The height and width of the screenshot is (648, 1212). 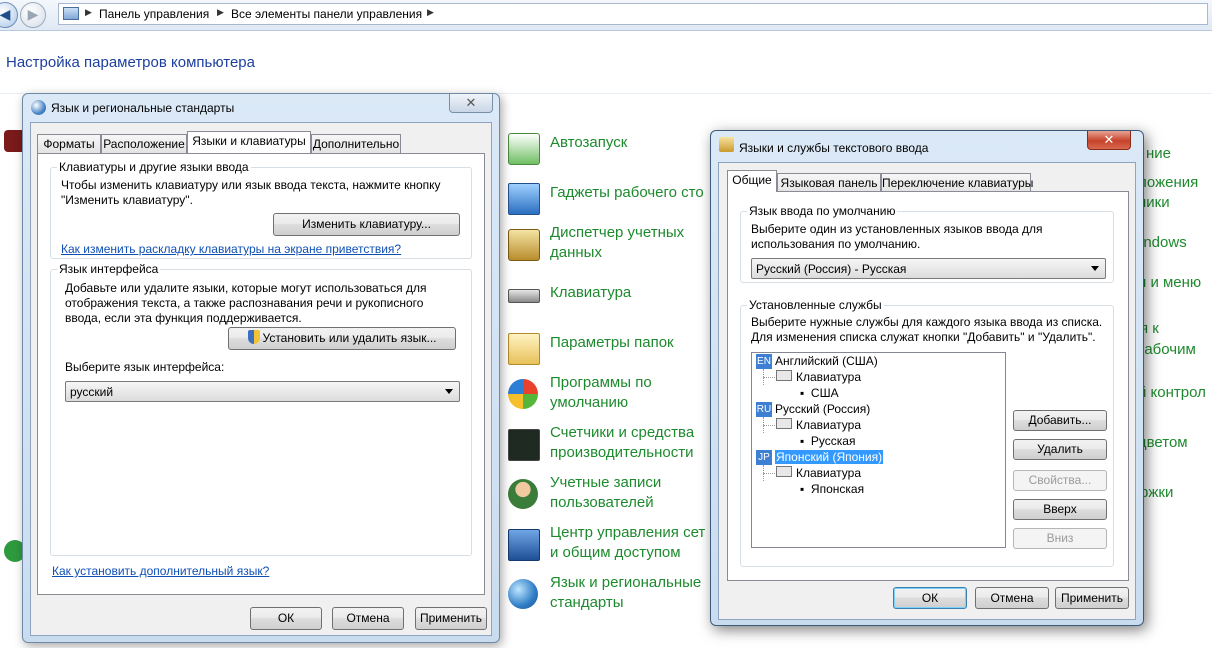 I want to click on tree-layout-label: Русская, so click(x=833, y=441).